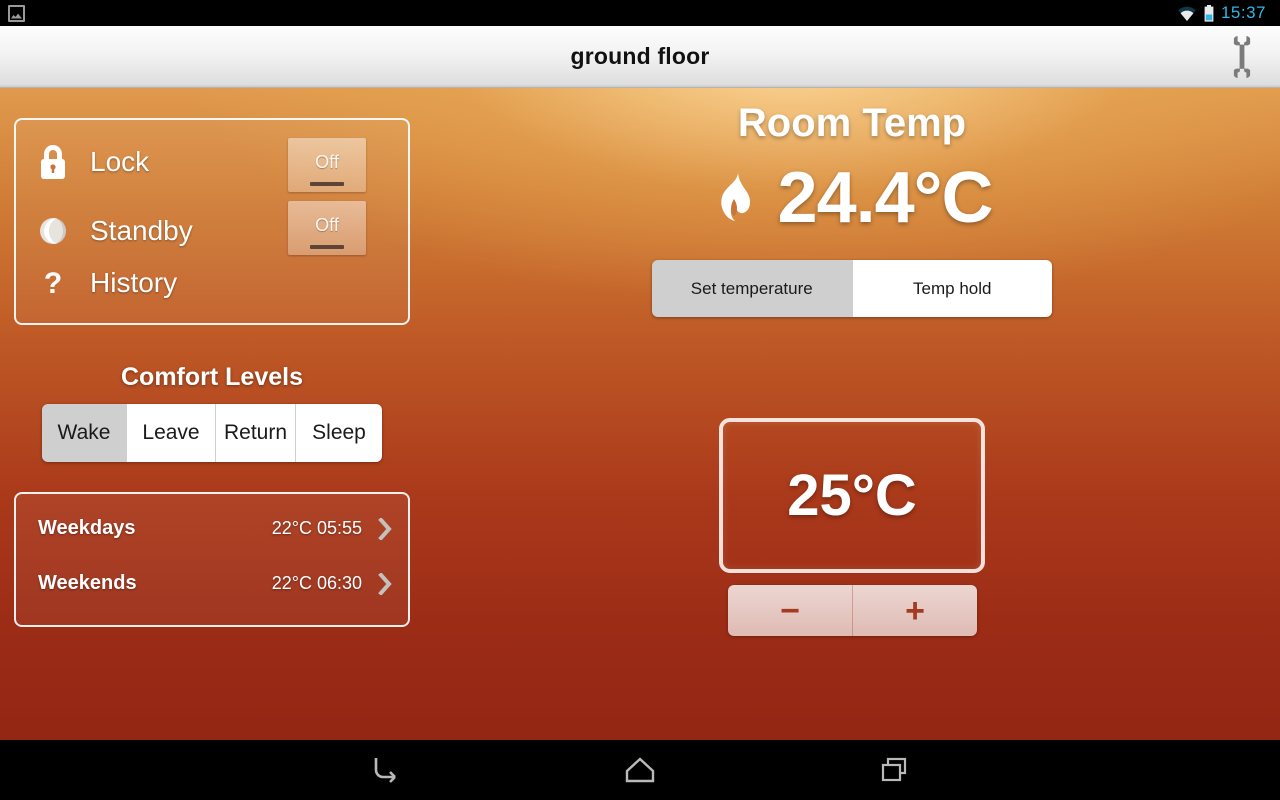 The height and width of the screenshot is (800, 1280). Describe the element at coordinates (316, 528) in the screenshot. I see `schedule-value-weekdays: 22°C 05:55` at that location.